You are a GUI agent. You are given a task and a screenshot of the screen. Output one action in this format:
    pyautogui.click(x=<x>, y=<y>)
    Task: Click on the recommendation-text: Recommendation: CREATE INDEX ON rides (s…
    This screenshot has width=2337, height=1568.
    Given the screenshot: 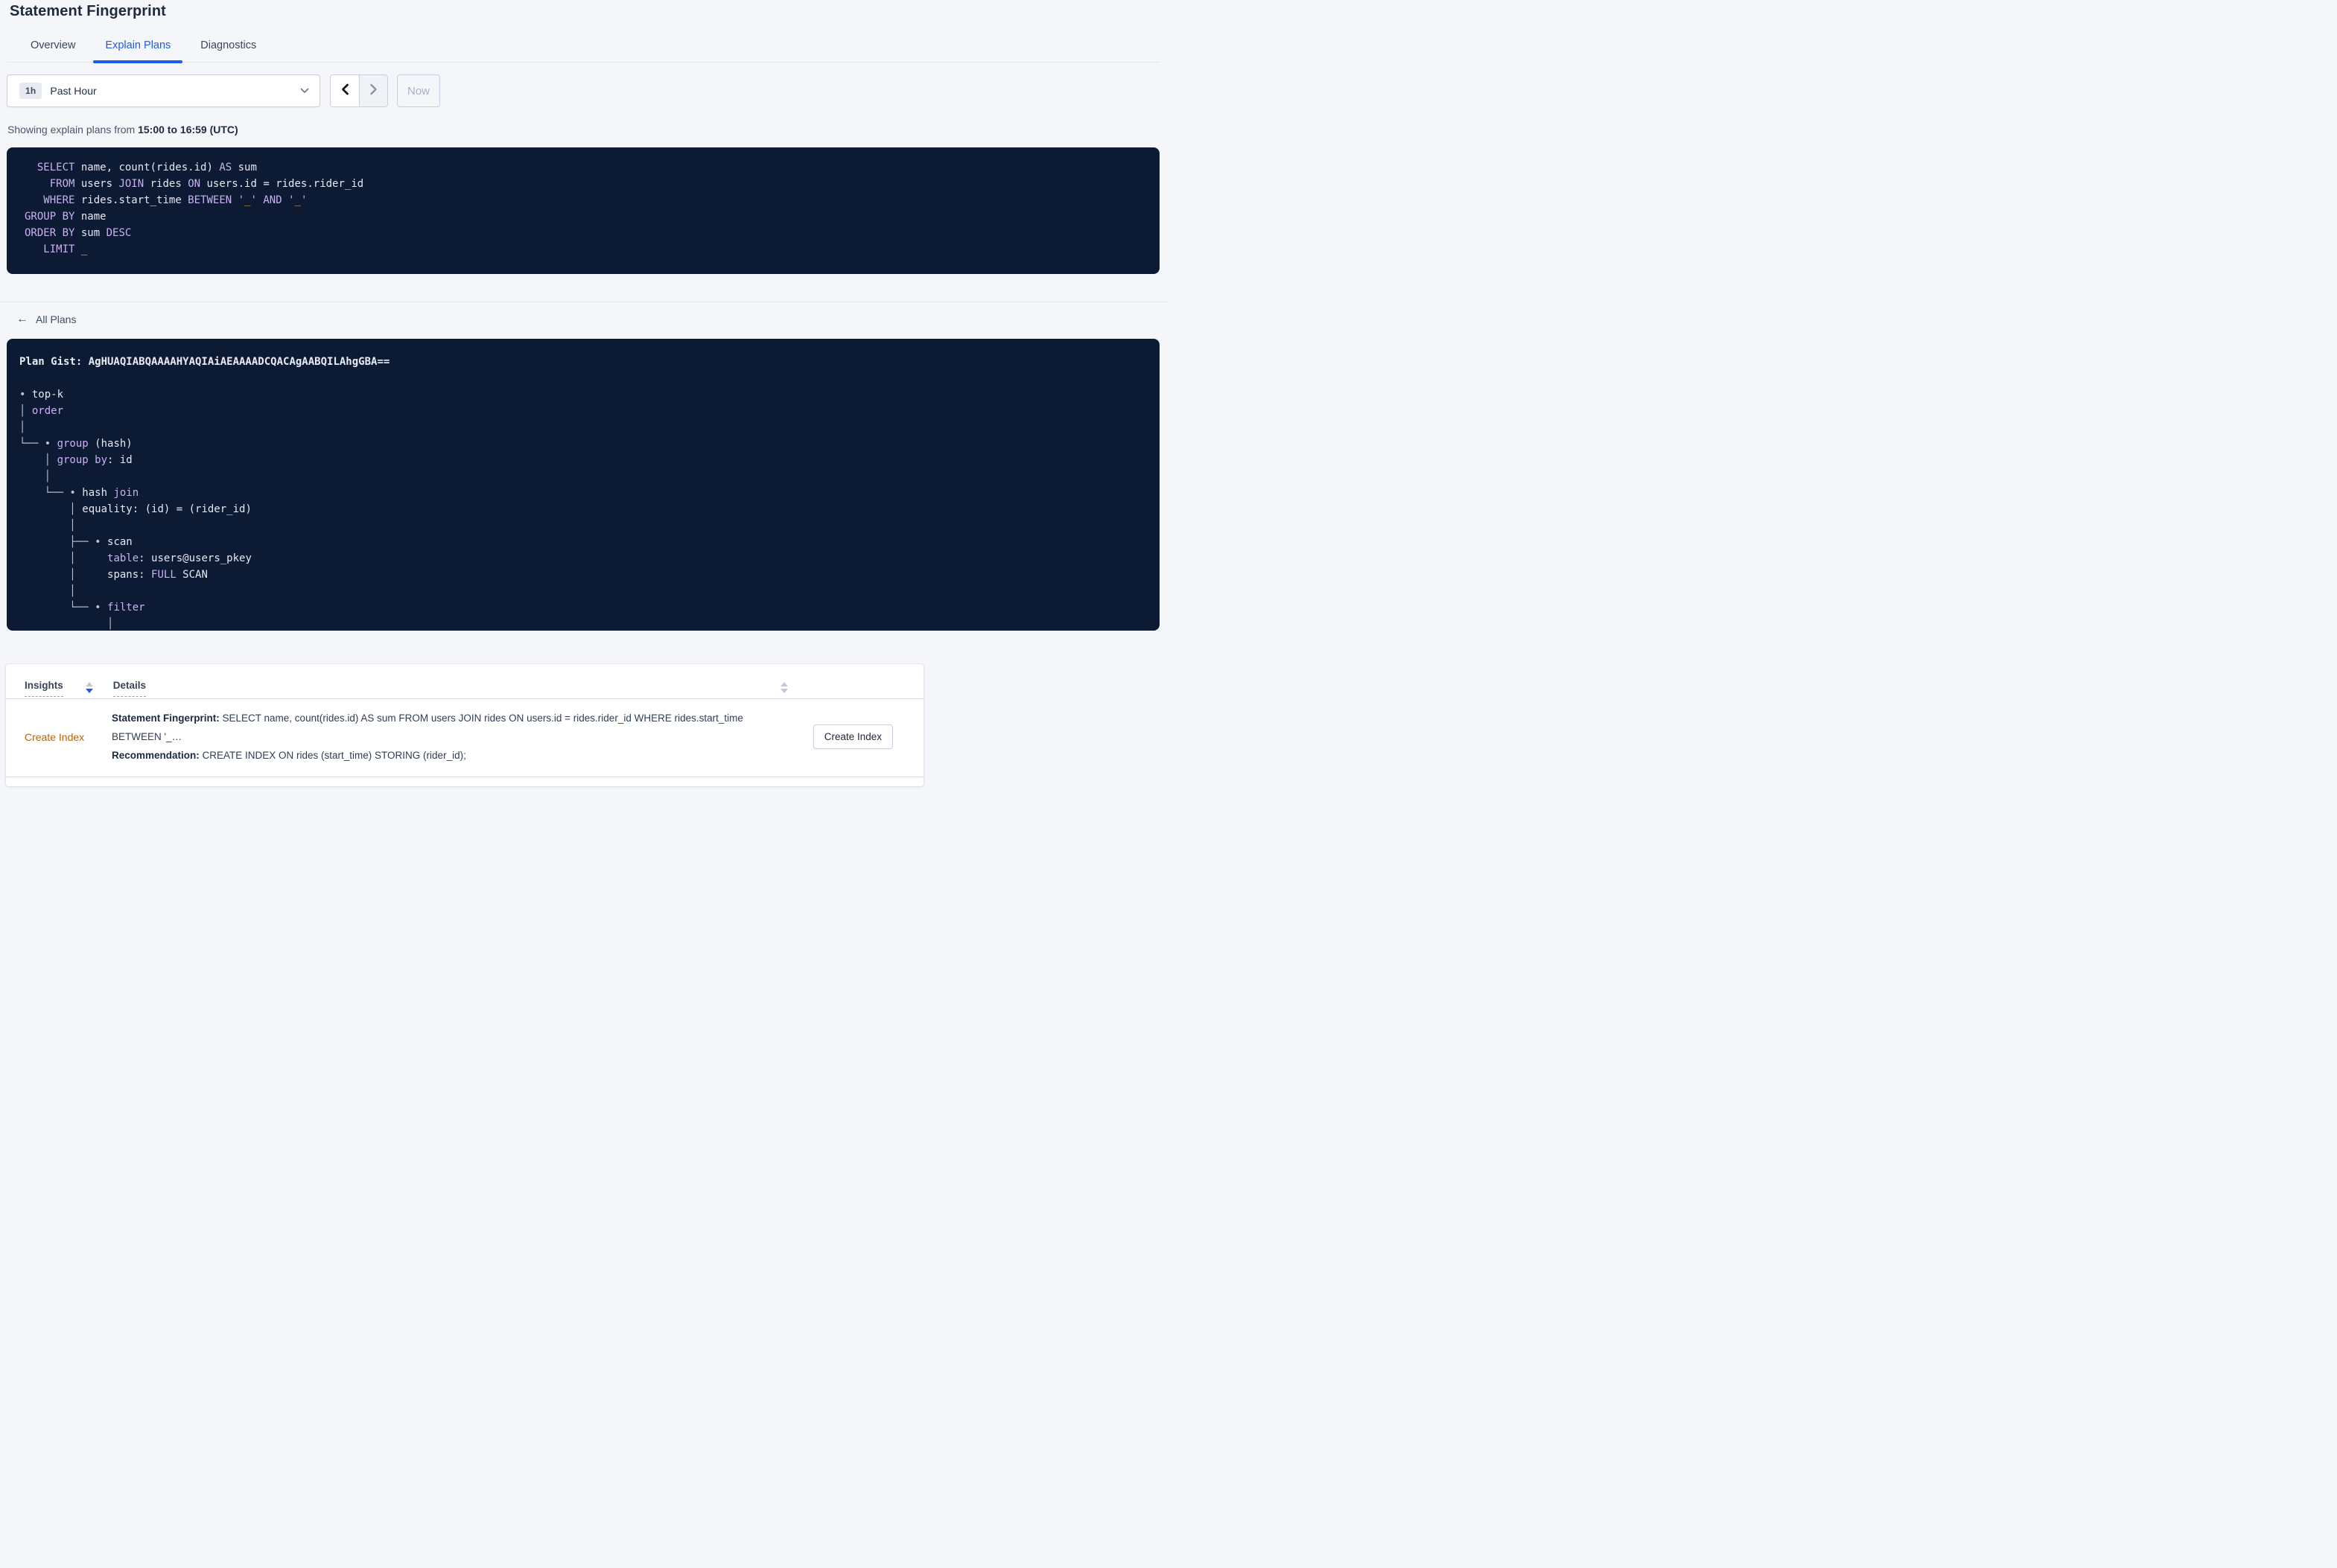 What is the action you would take?
    pyautogui.click(x=289, y=755)
    